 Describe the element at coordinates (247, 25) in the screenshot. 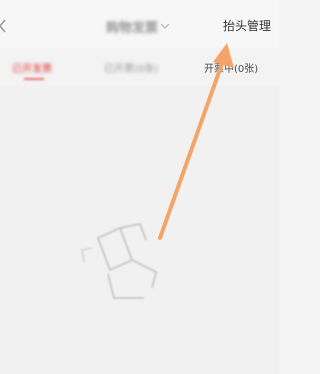

I see `title-management-button: 抬头管理` at that location.